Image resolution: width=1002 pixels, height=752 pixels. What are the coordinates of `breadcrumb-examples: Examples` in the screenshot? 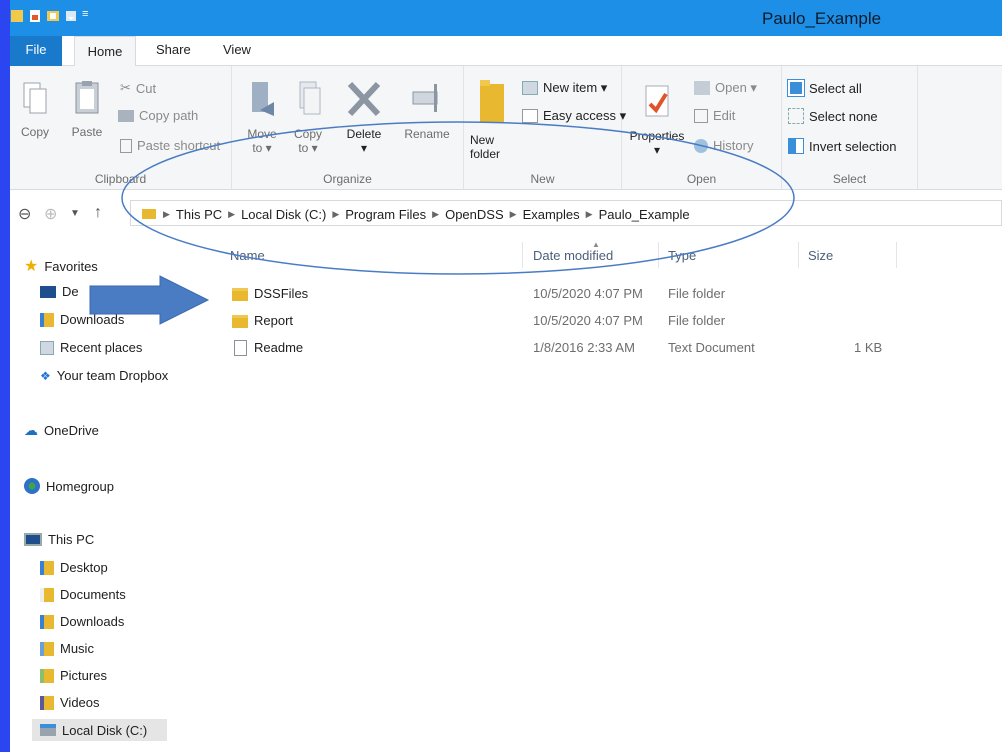 It's located at (551, 214).